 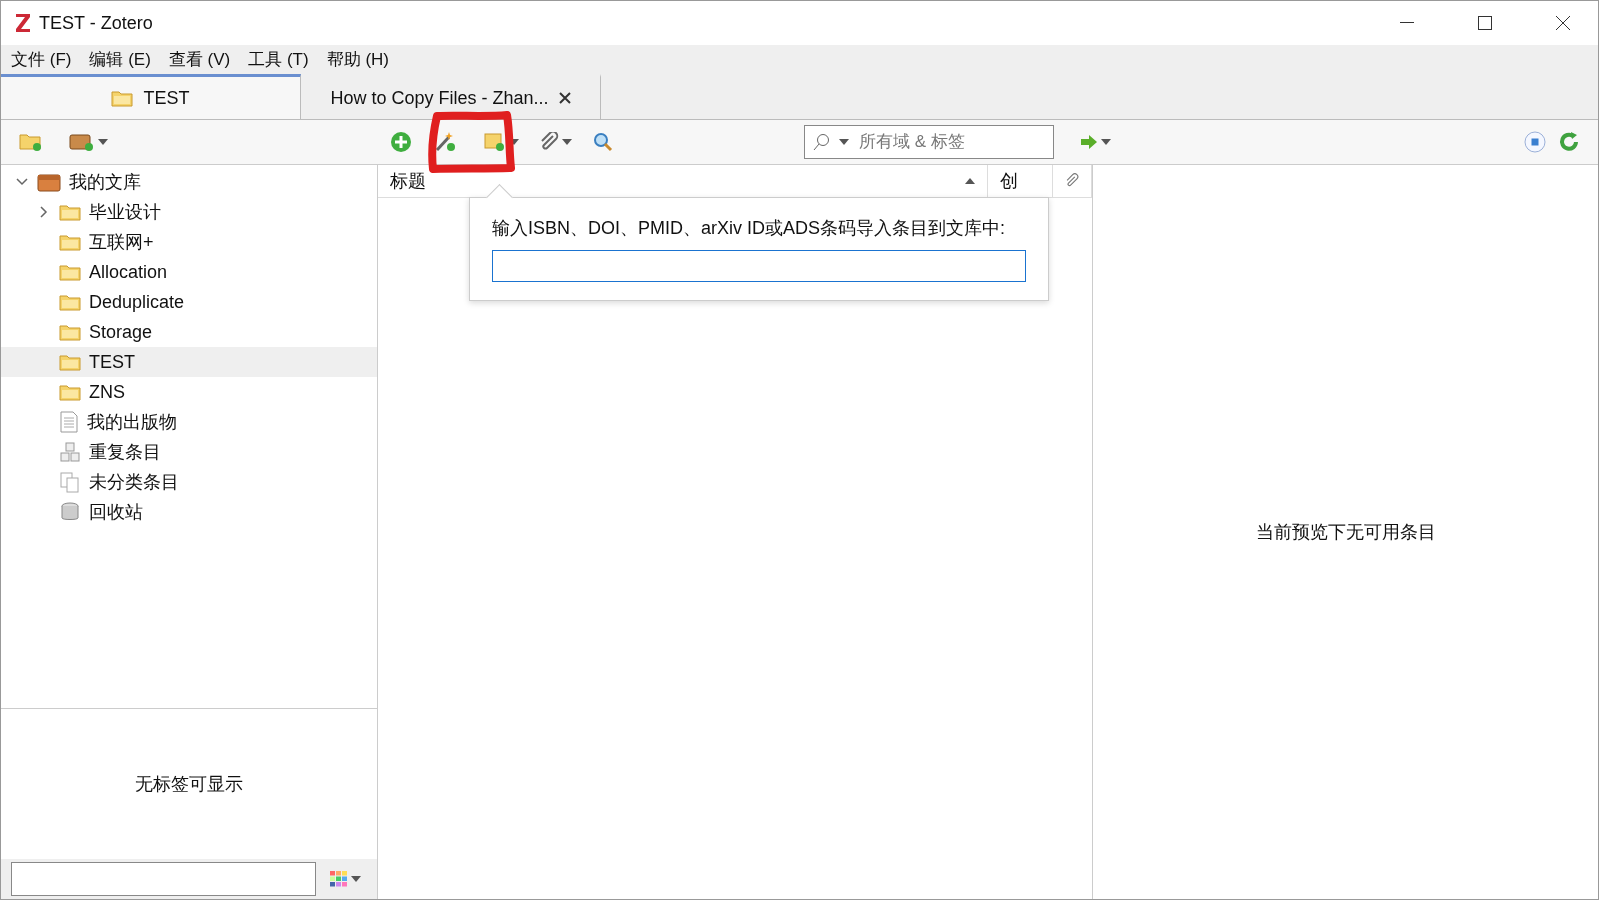 I want to click on collection-label: 我的出版物, so click(x=132, y=422).